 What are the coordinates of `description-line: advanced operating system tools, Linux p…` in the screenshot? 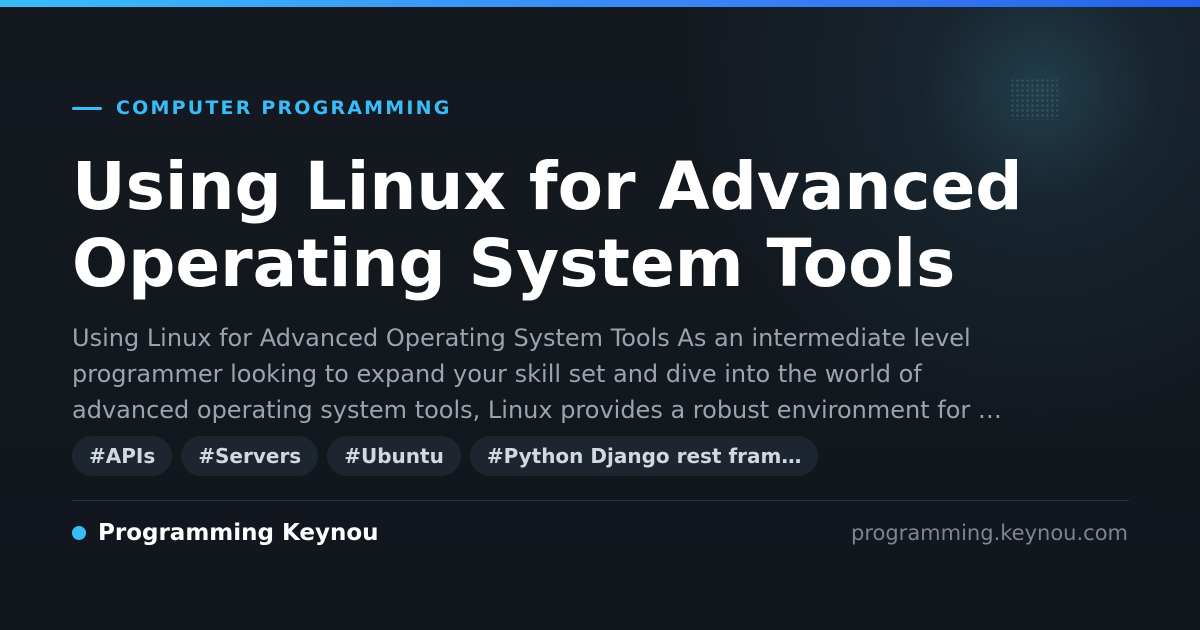 It's located at (537, 410).